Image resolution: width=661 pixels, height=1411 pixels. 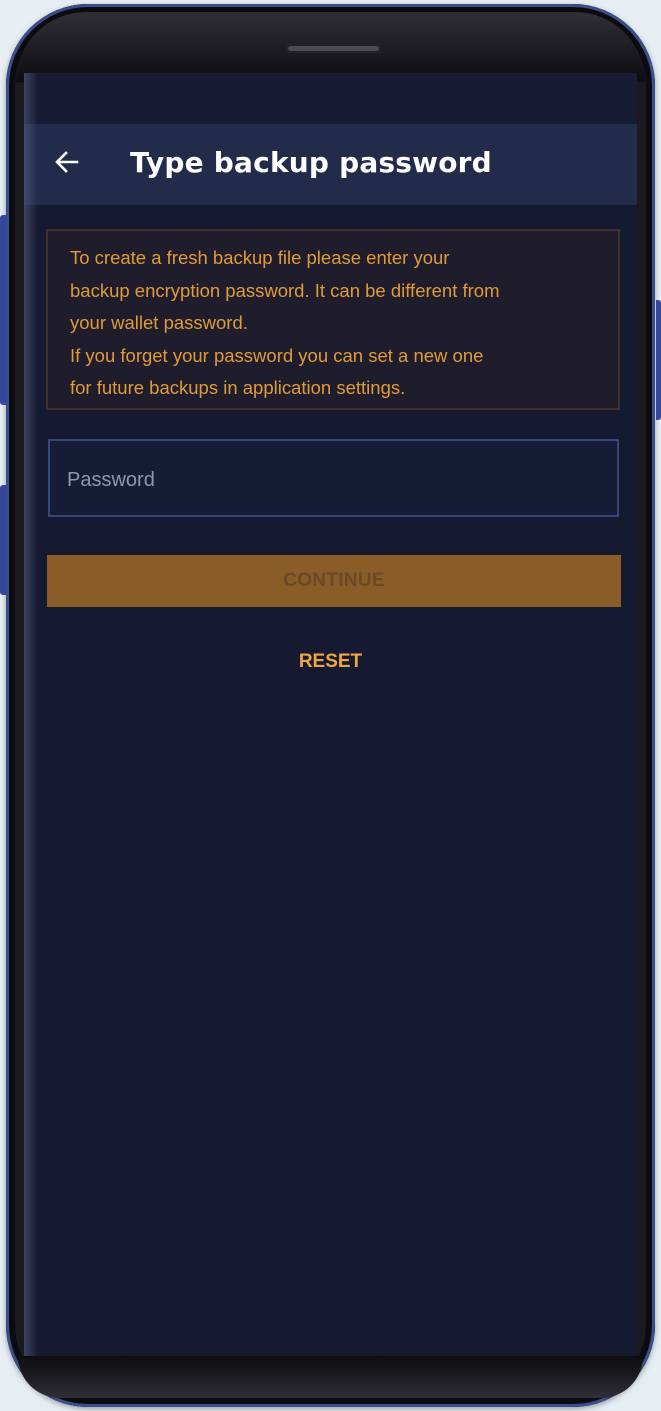 What do you see at coordinates (330, 1377) in the screenshot?
I see `phone-bottom-bezel` at bounding box center [330, 1377].